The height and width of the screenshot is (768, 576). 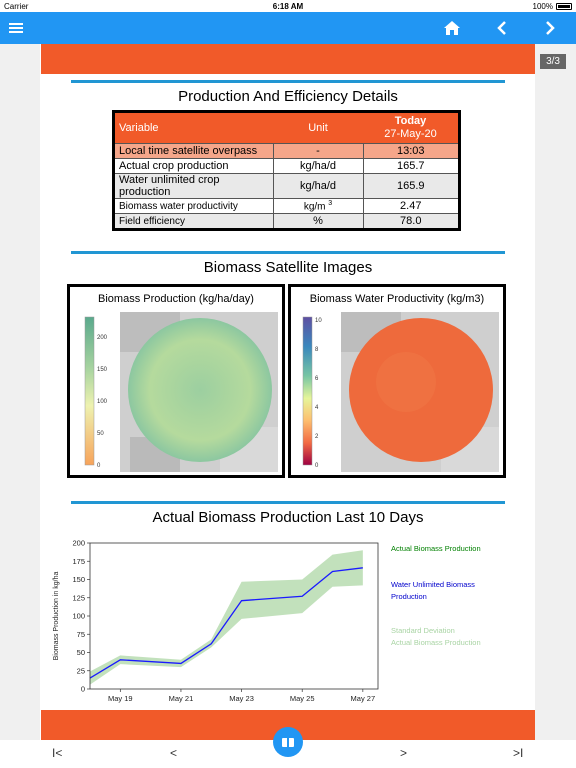 What do you see at coordinates (57, 753) in the screenshot?
I see `first-page-button: I<` at bounding box center [57, 753].